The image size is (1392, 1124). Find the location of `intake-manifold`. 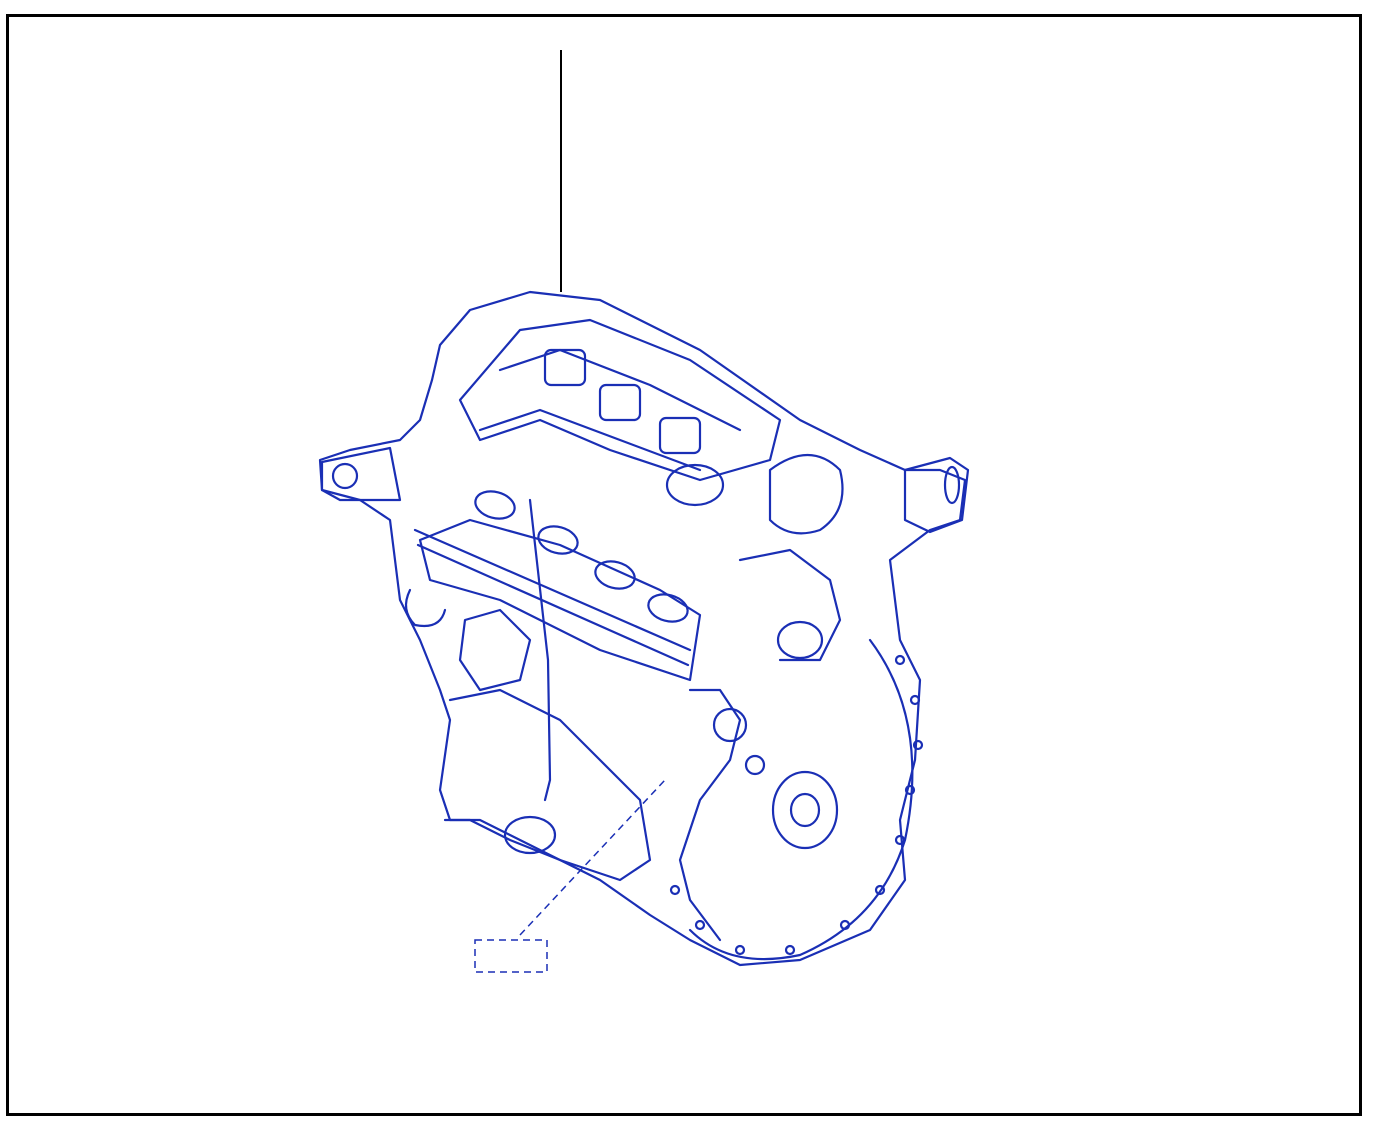

intake-manifold is located at coordinates (560, 600).